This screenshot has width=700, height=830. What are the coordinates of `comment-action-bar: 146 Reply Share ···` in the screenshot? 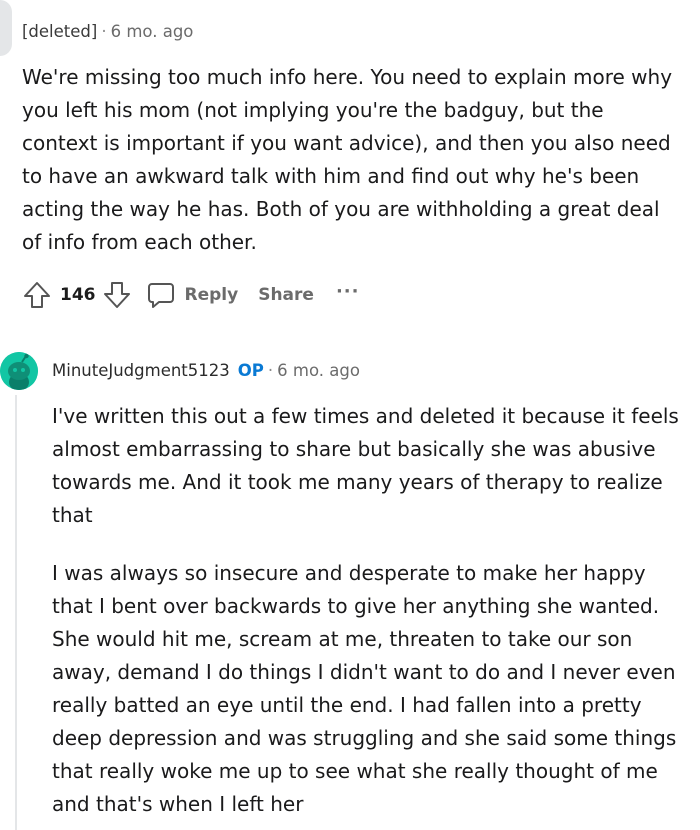 It's located at (190, 295).